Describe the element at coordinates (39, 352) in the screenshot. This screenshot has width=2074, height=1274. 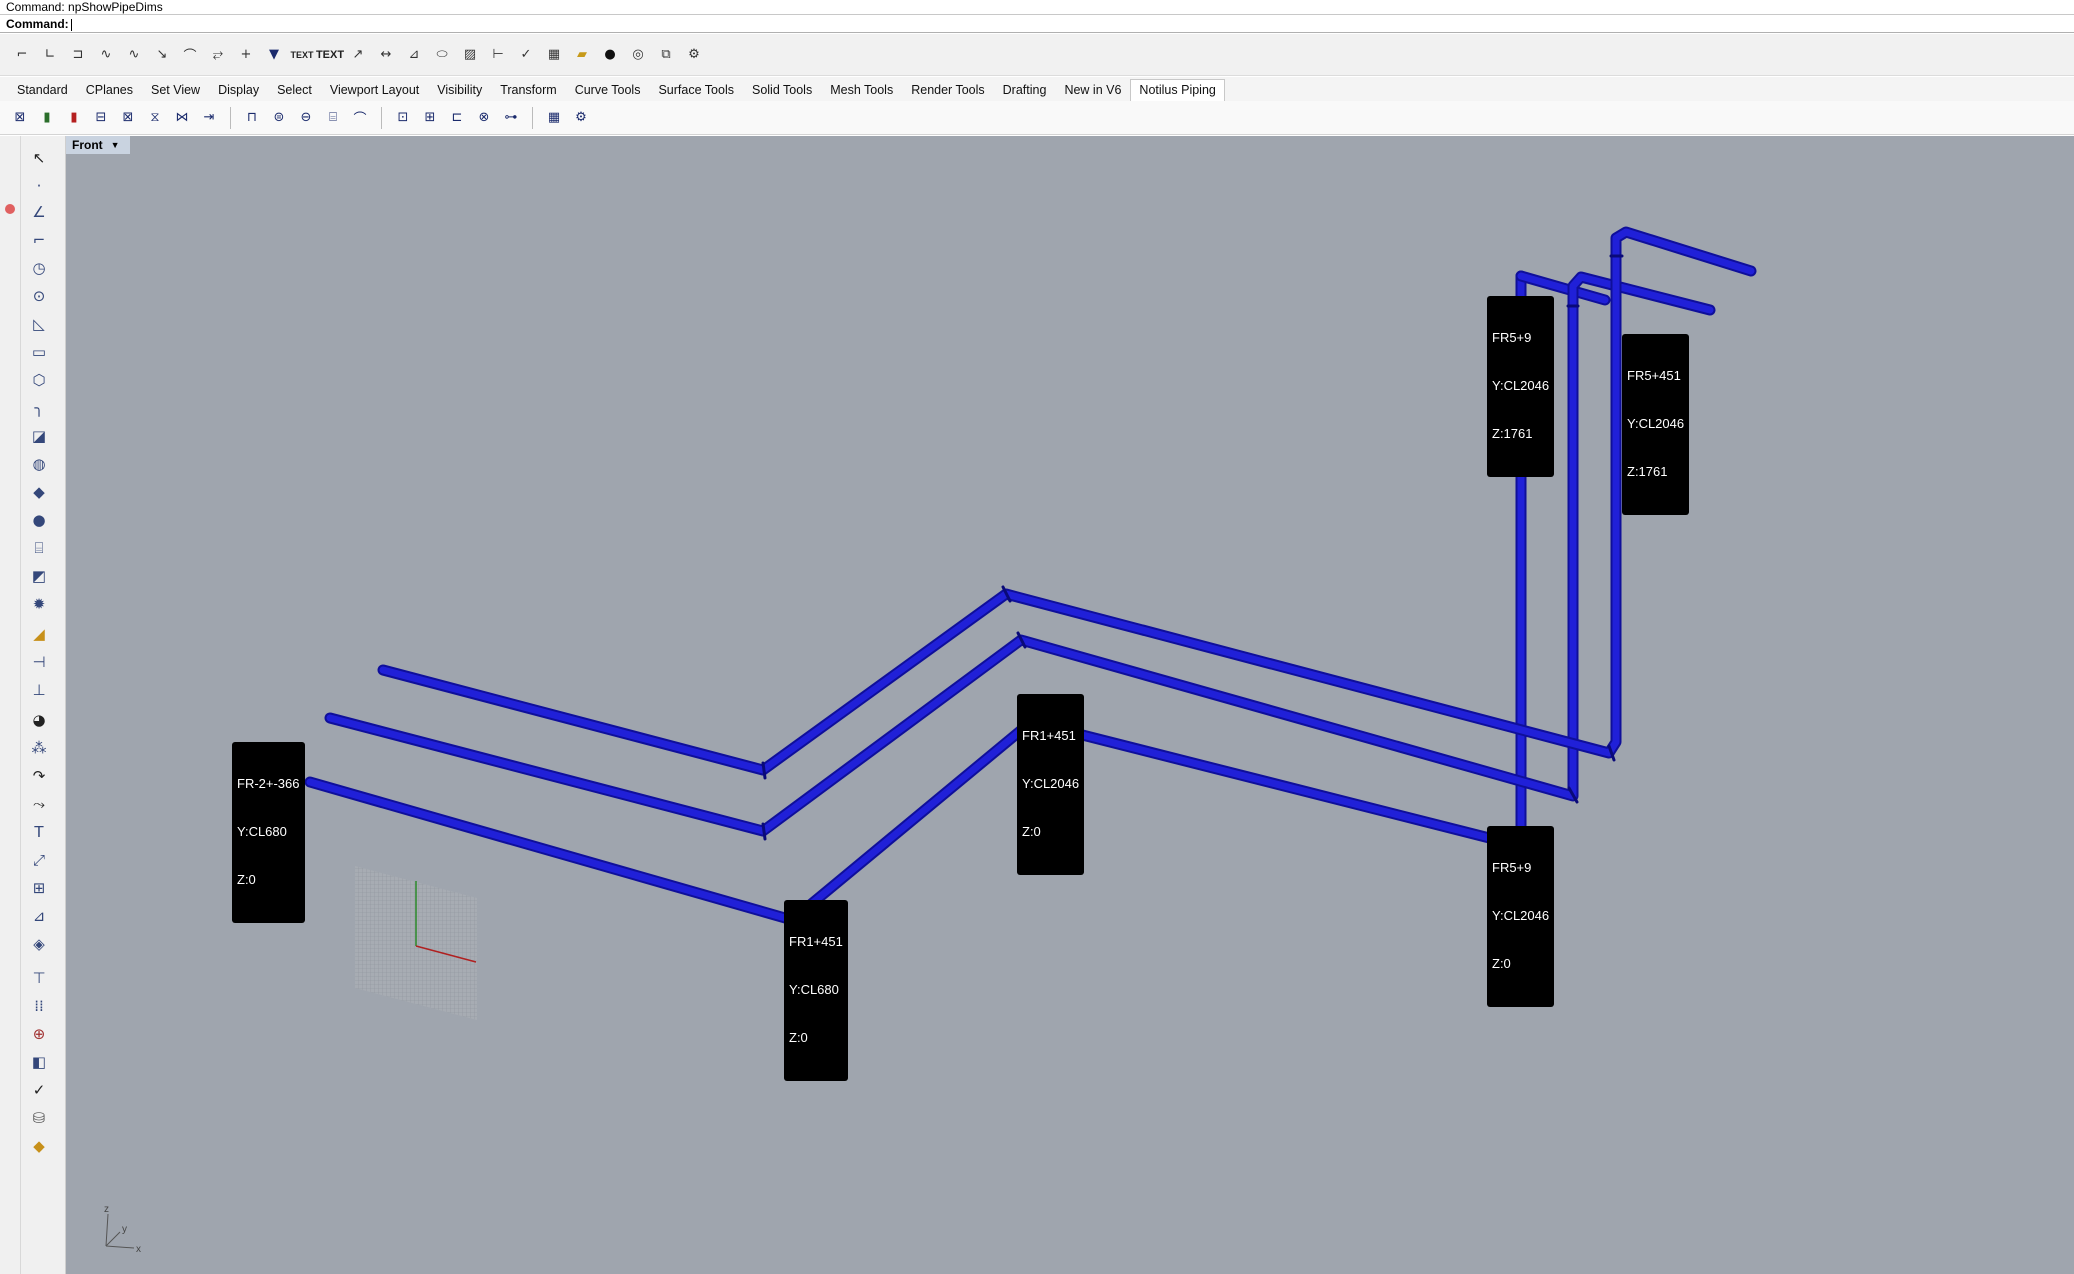
I see `rectangle-tool-icon: ▭` at that location.